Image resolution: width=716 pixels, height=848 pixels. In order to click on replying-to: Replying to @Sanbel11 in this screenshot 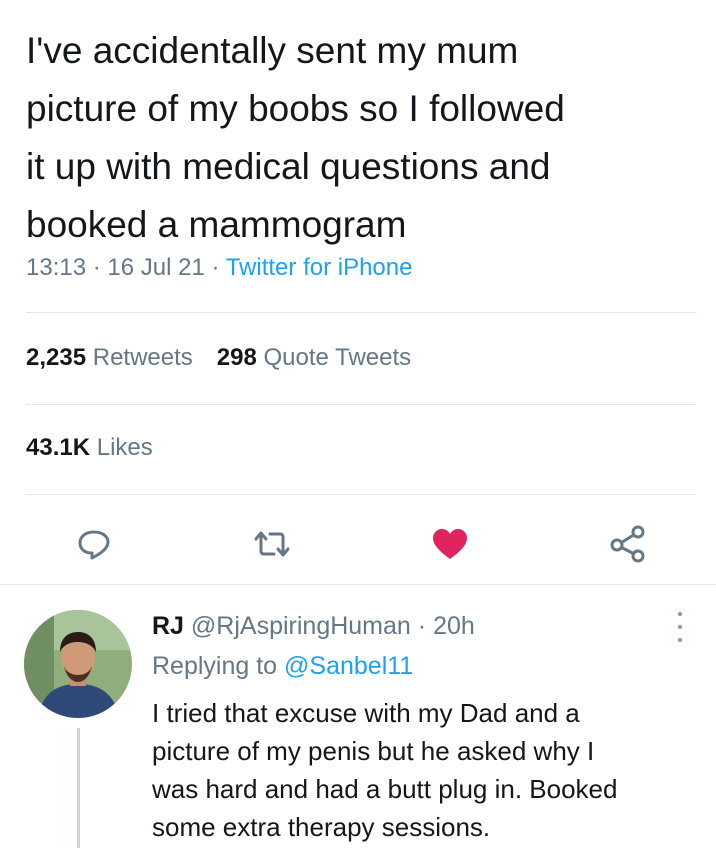, I will do `click(282, 666)`.